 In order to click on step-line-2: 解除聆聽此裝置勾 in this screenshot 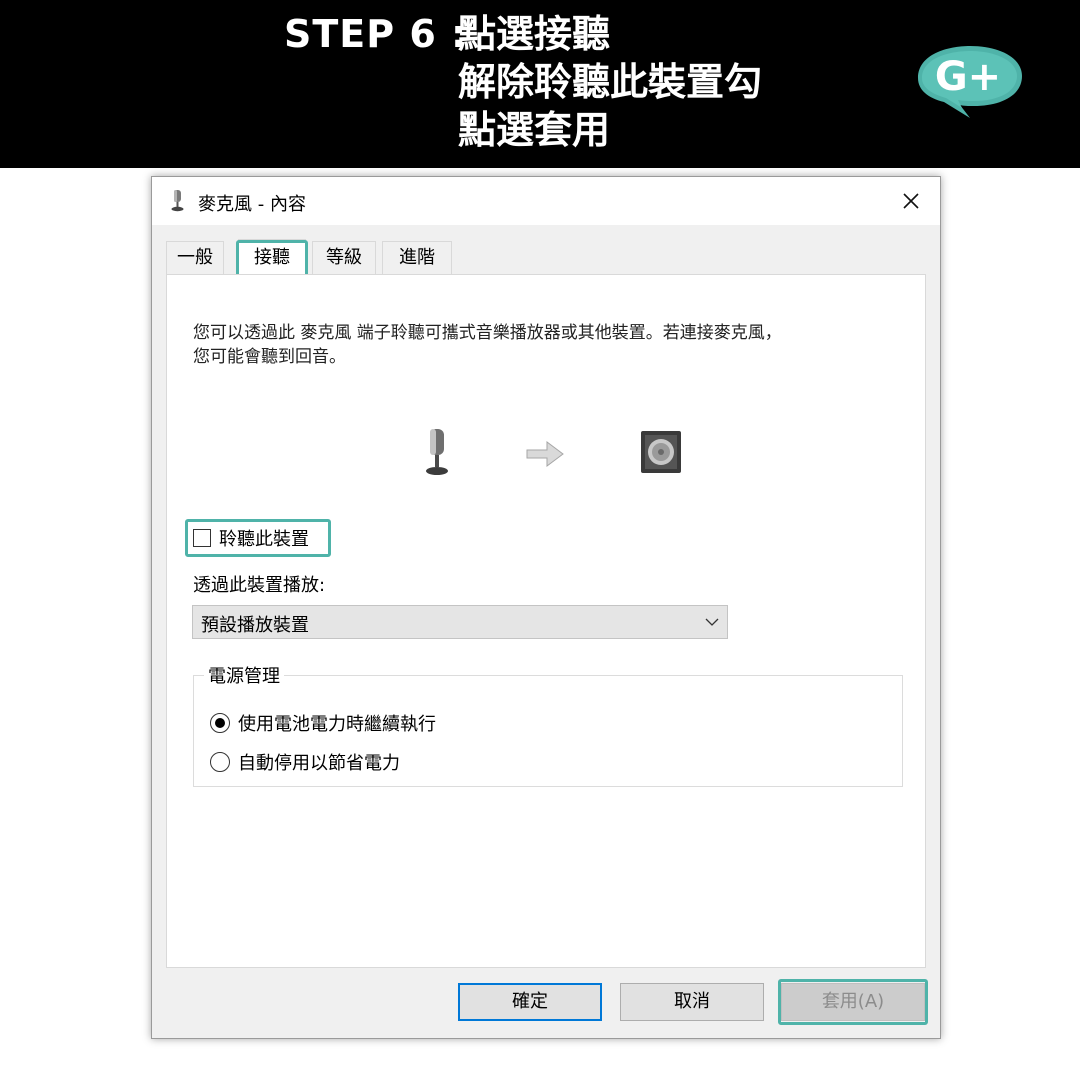, I will do `click(610, 82)`.